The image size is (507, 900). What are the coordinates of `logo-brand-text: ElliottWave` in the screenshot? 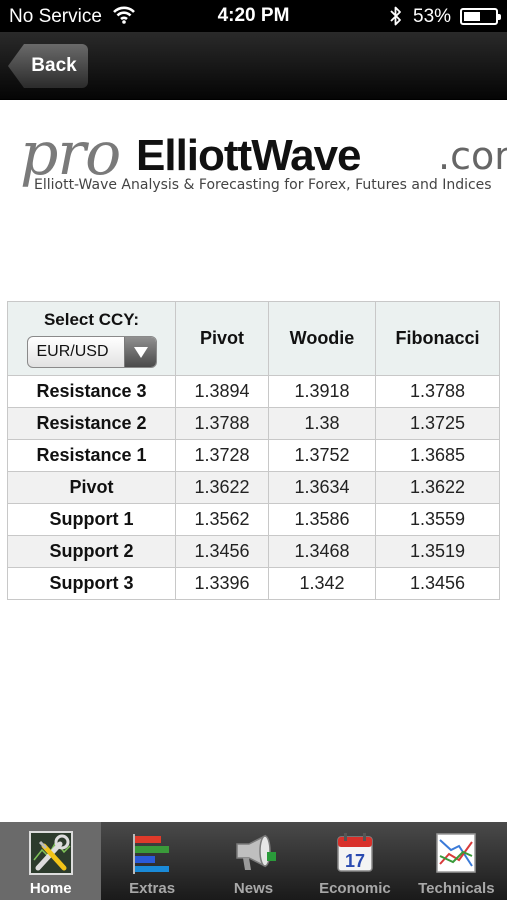 It's located at (249, 155).